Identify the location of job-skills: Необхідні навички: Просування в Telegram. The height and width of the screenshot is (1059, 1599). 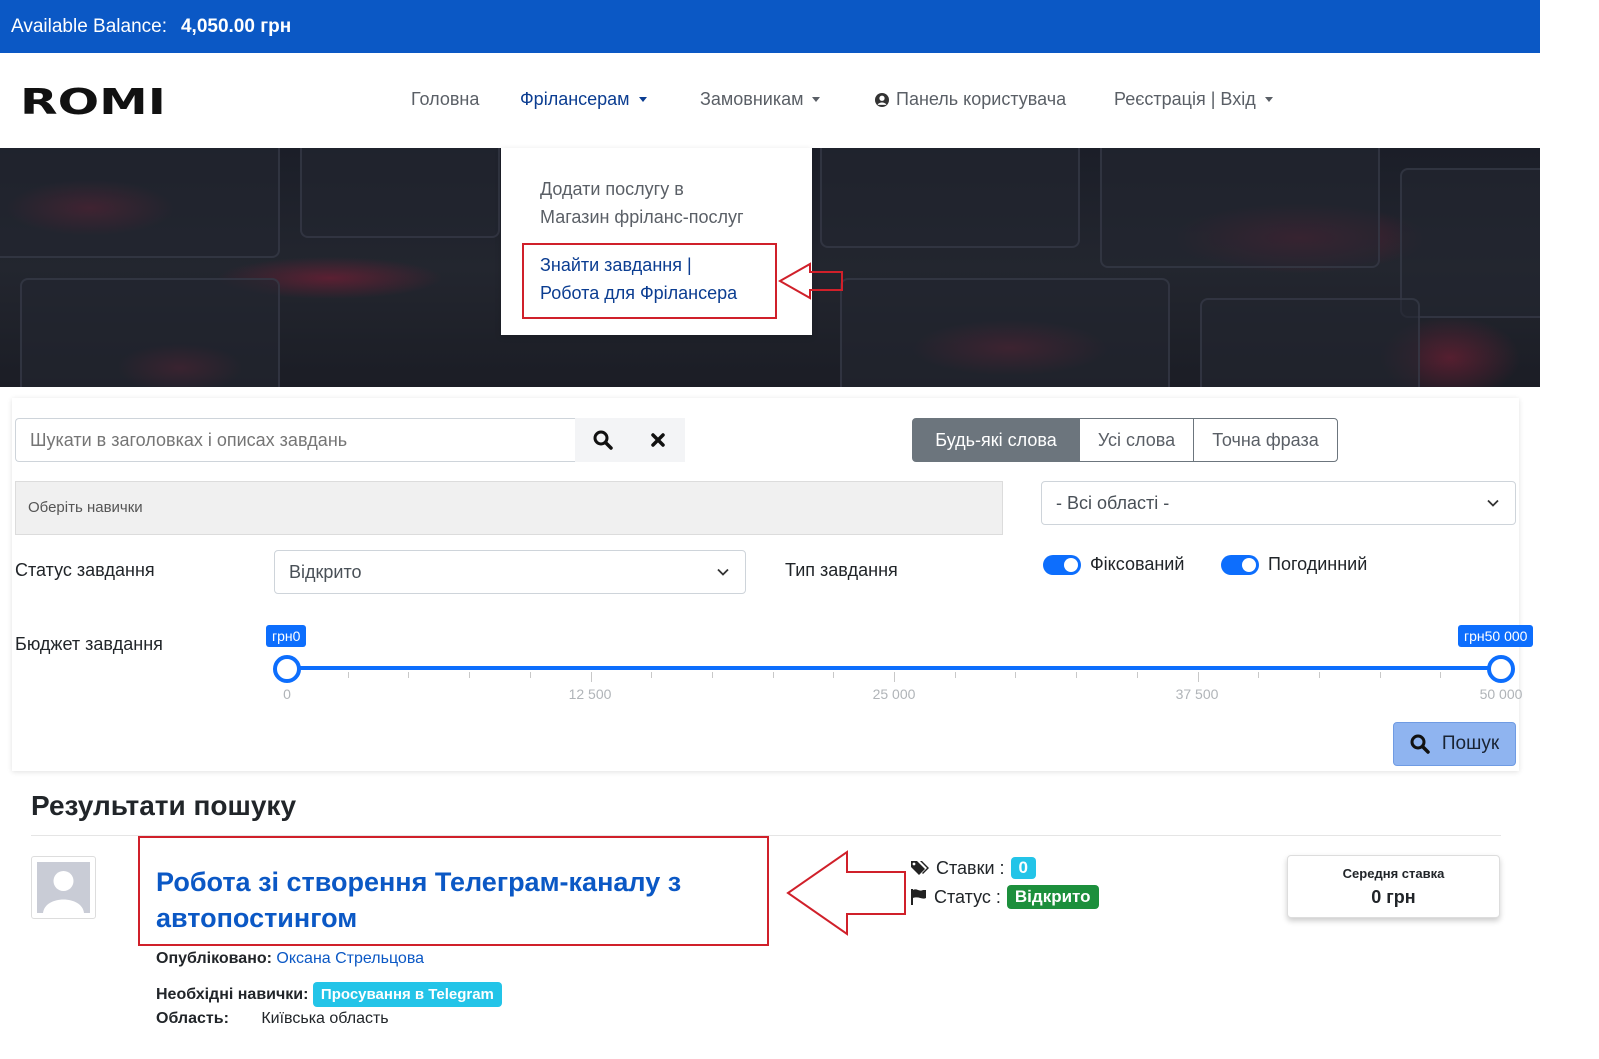
(329, 994).